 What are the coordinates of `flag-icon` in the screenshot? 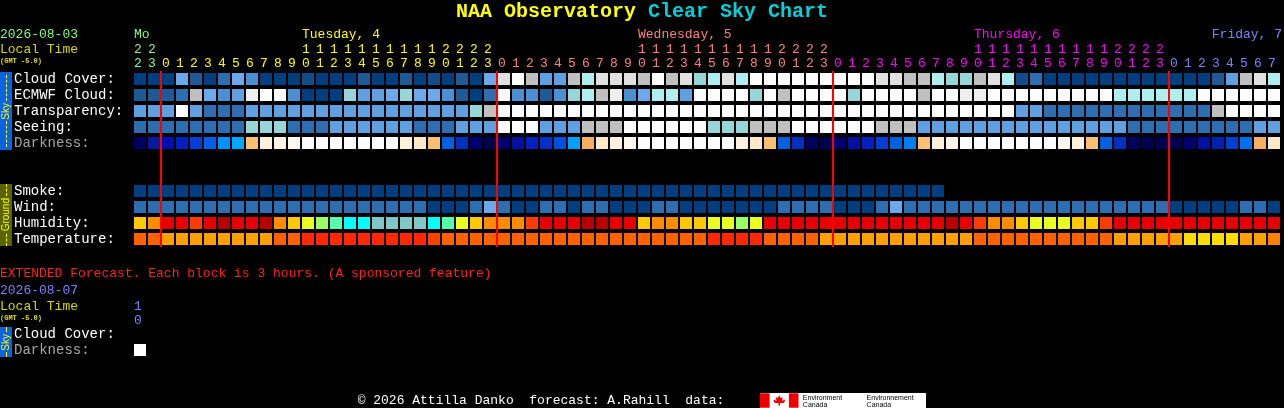 It's located at (779, 400).